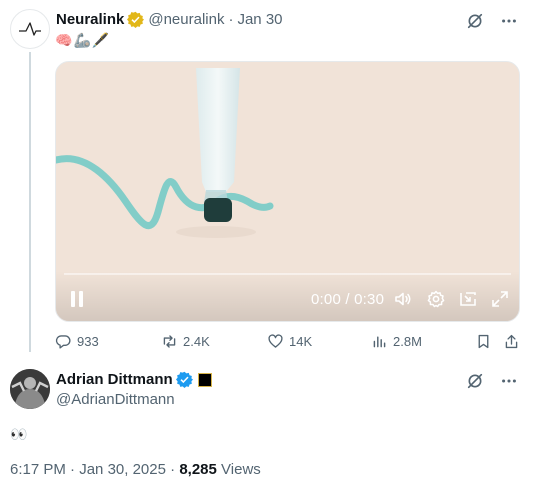  Describe the element at coordinates (136, 19) in the screenshot. I see `verified-org-badge-icon` at that location.